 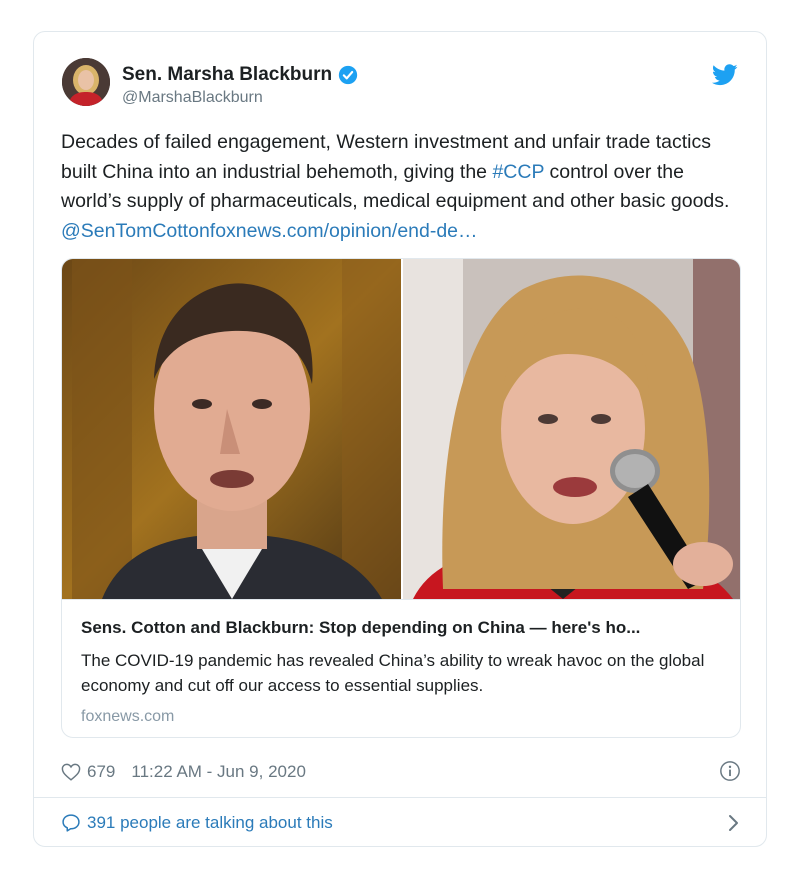 I want to click on like-count: 679, so click(x=101, y=772).